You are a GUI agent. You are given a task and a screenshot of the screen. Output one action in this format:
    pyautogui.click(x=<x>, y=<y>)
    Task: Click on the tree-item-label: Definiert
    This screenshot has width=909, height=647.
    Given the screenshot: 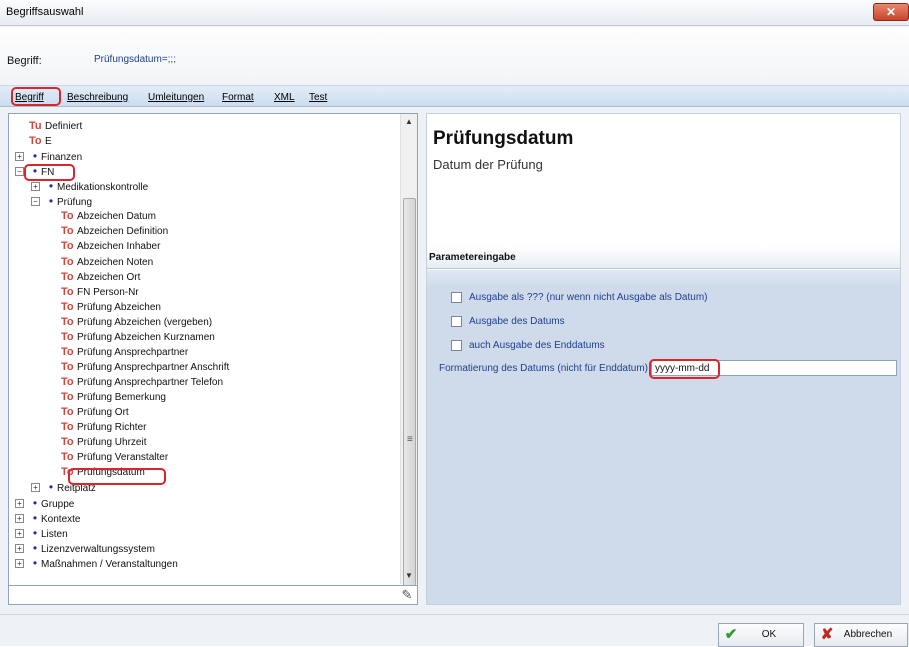 What is the action you would take?
    pyautogui.click(x=64, y=126)
    